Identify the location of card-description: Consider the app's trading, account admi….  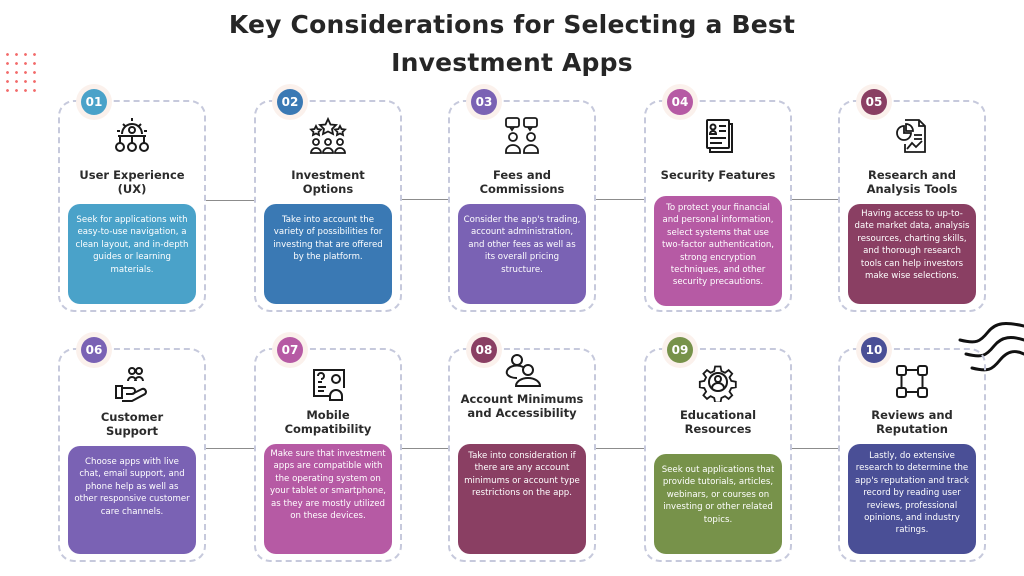
(522, 254).